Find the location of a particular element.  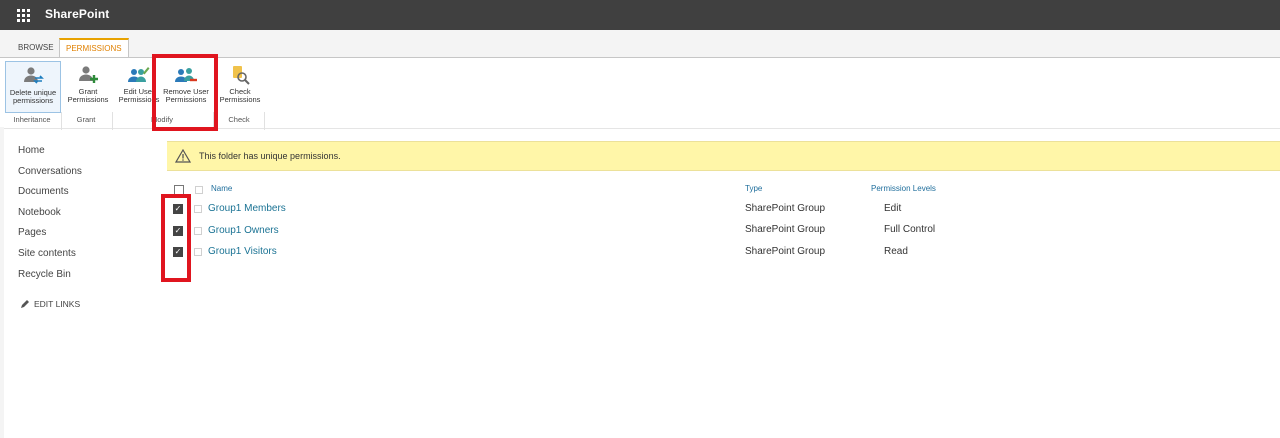

app-launcher-icon is located at coordinates (23, 15).